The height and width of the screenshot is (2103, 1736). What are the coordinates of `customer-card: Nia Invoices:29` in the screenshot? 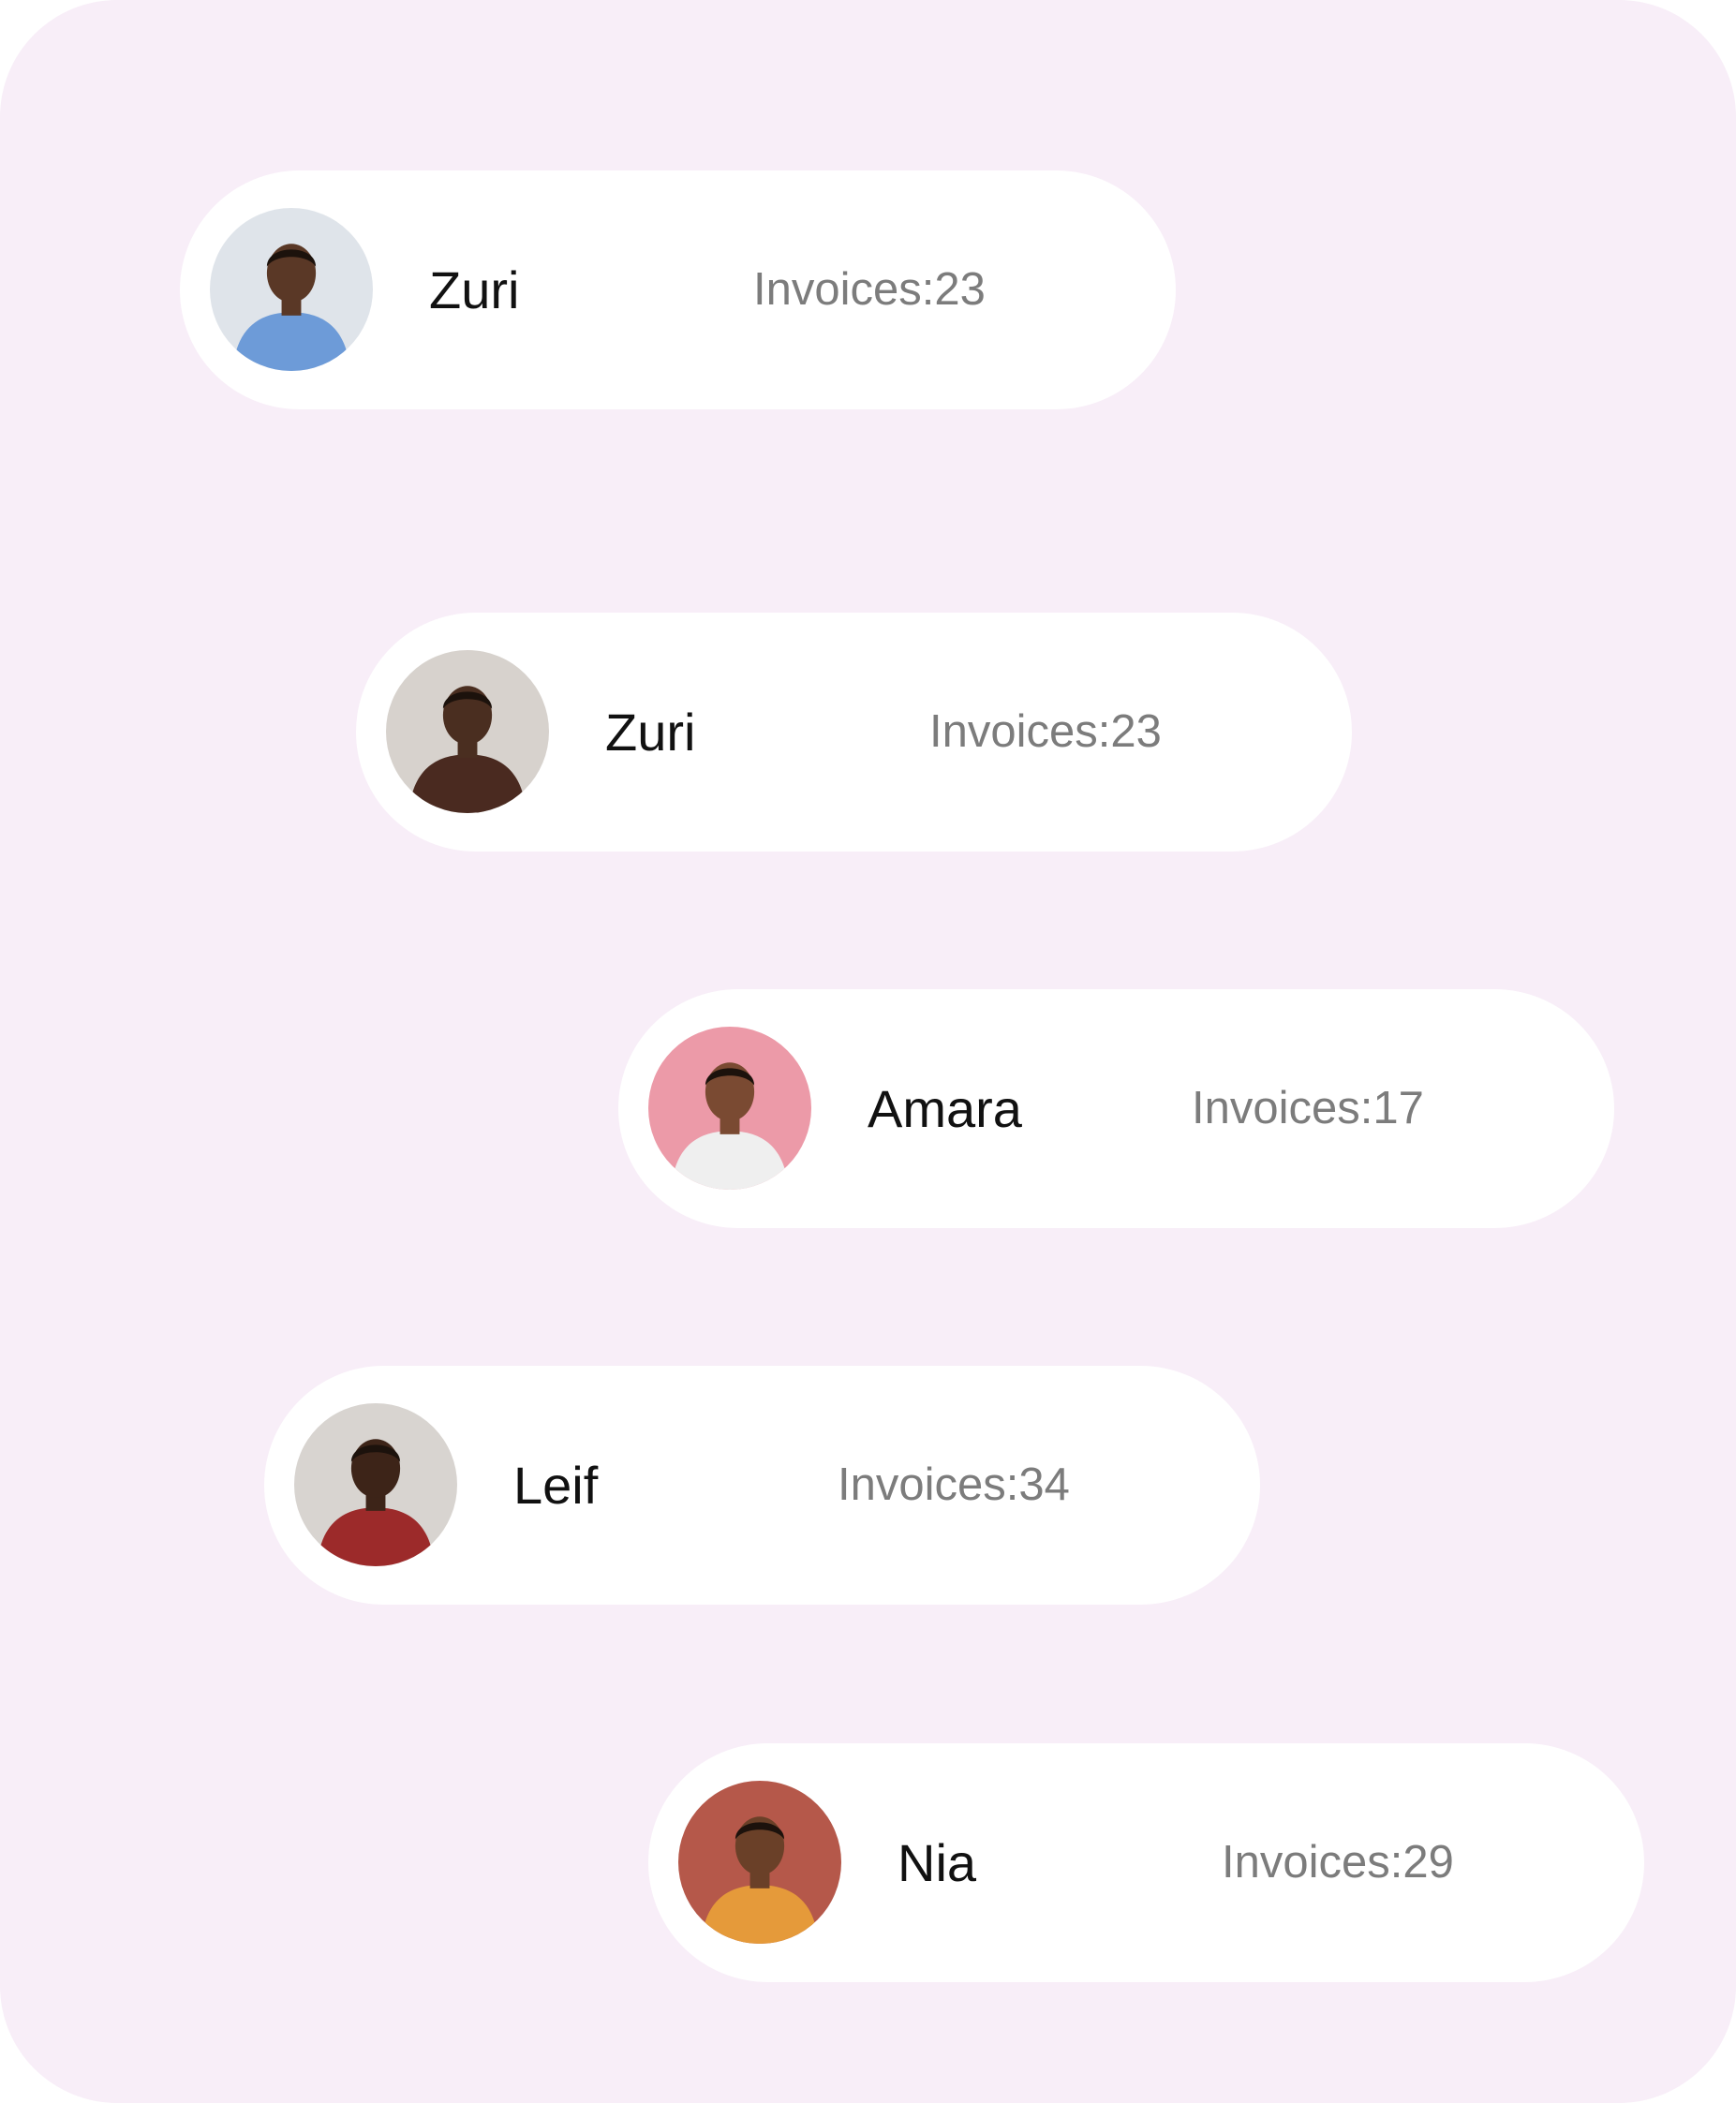 It's located at (1146, 1863).